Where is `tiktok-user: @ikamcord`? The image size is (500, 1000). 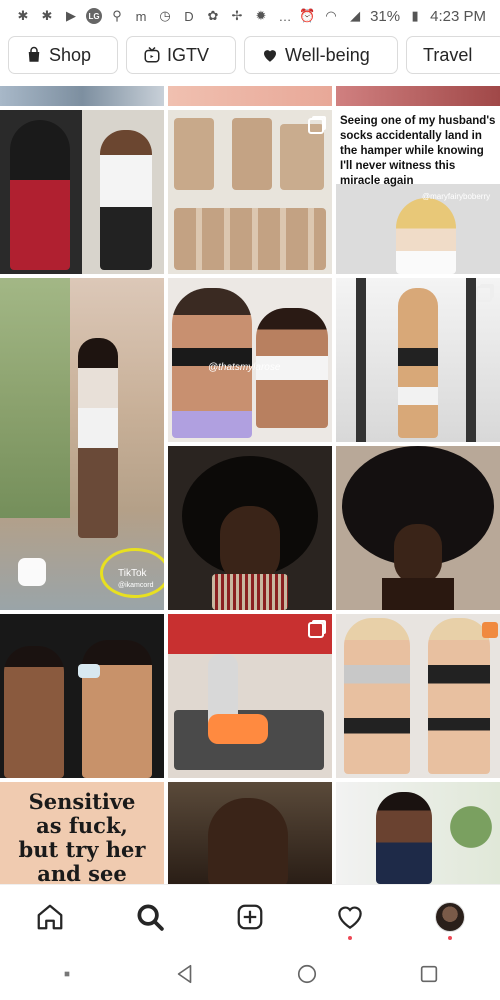
tiktok-user: @ikamcord is located at coordinates (136, 585).